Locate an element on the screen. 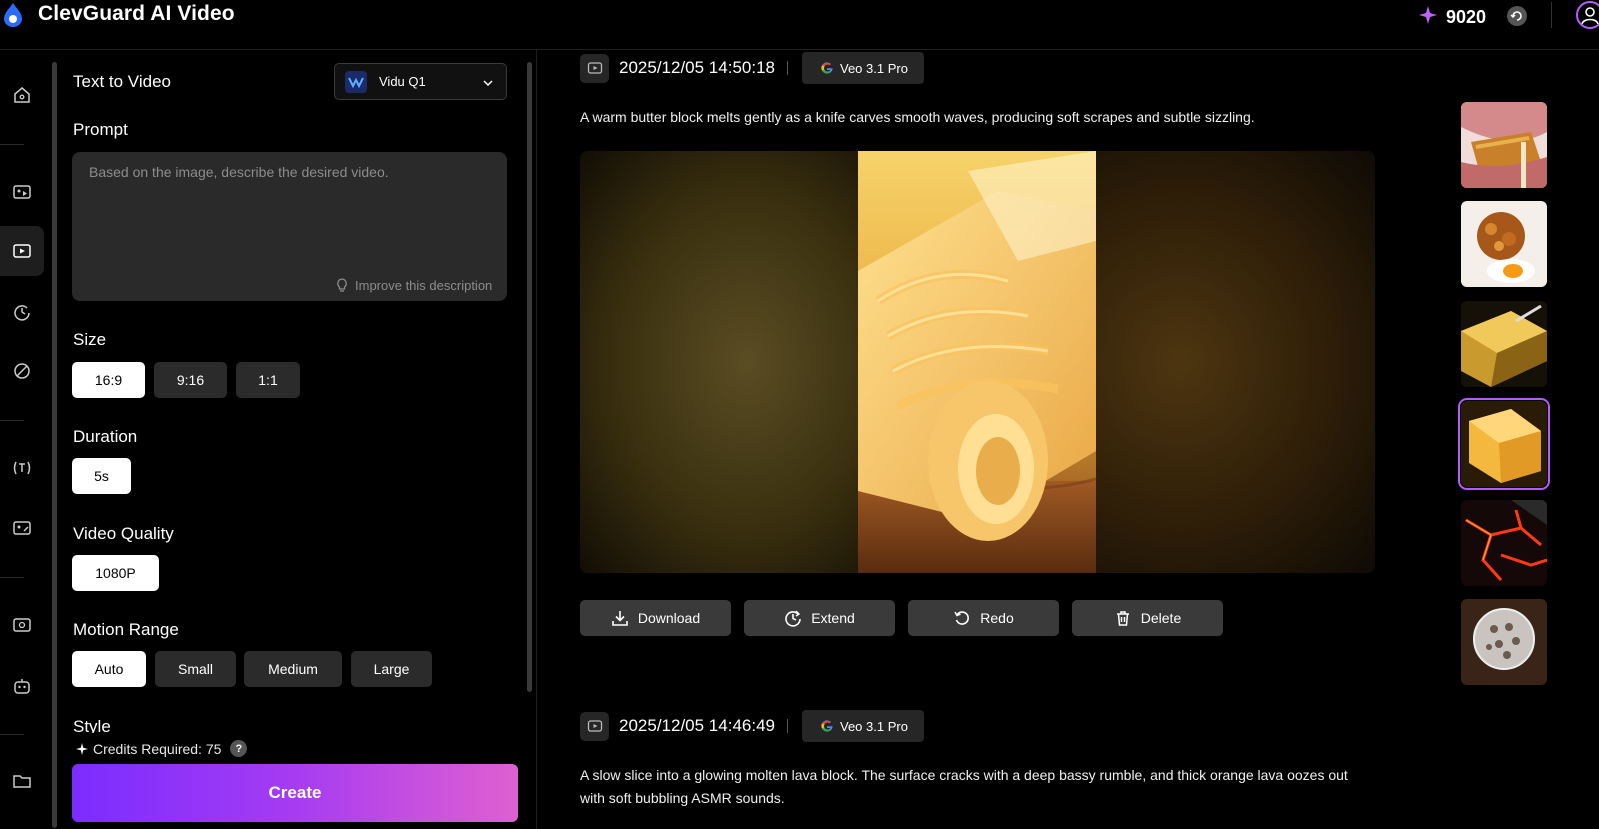 Image resolution: width=1599 pixels, height=829 pixels. nav-video-chat is located at coordinates (22, 625).